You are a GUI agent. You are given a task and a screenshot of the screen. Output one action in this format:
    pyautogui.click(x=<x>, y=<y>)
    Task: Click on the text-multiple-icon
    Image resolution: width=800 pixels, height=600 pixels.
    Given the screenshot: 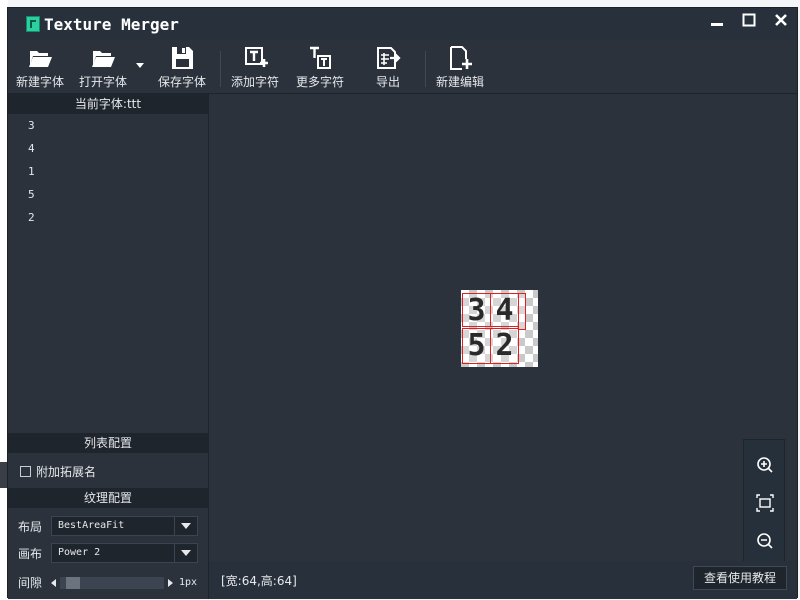 What is the action you would take?
    pyautogui.click(x=320, y=57)
    